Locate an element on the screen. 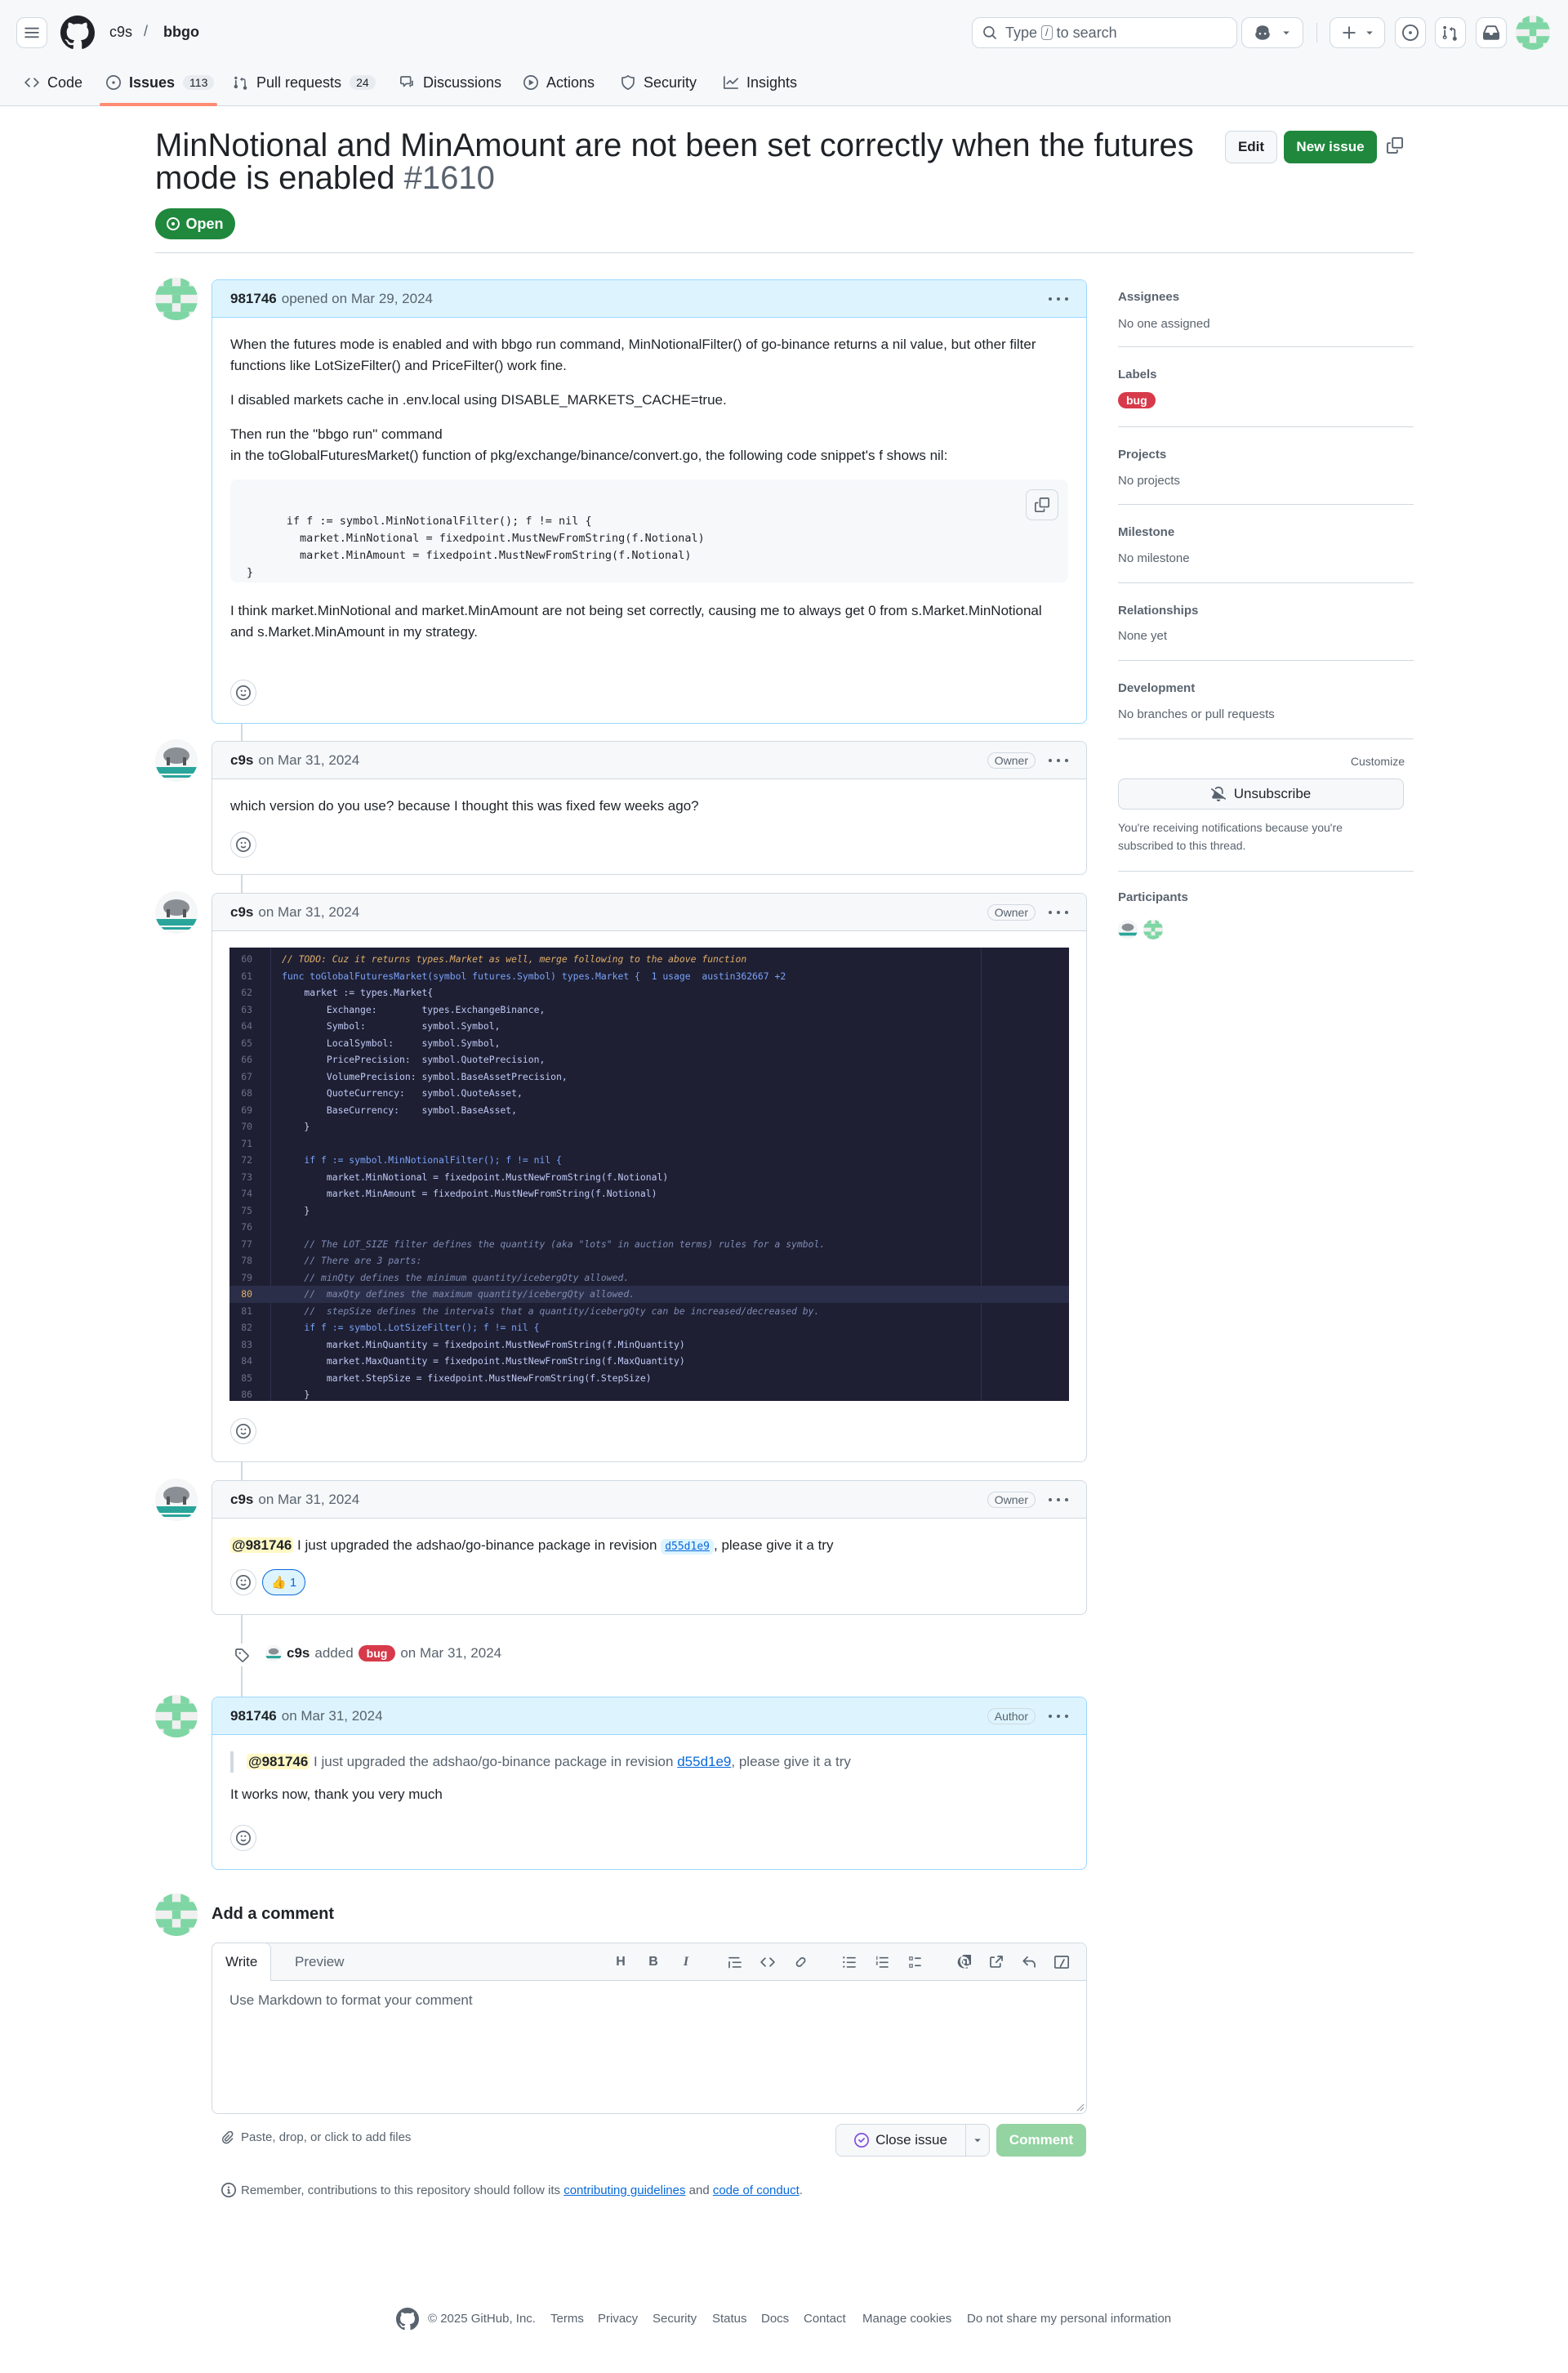 The image size is (1568, 2373). labels-heading: Labels is located at coordinates (1137, 374).